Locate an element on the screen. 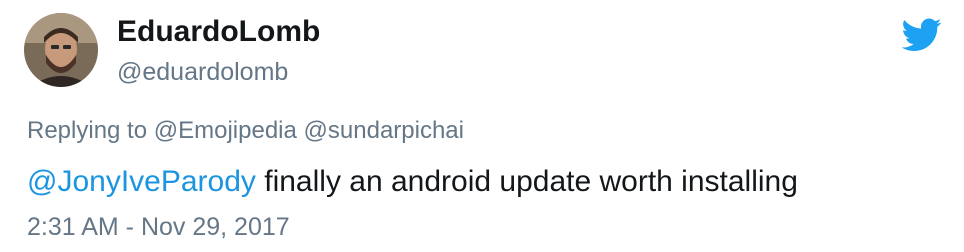 The image size is (964, 252). replying-to-label: Replying to is located at coordinates (87, 130).